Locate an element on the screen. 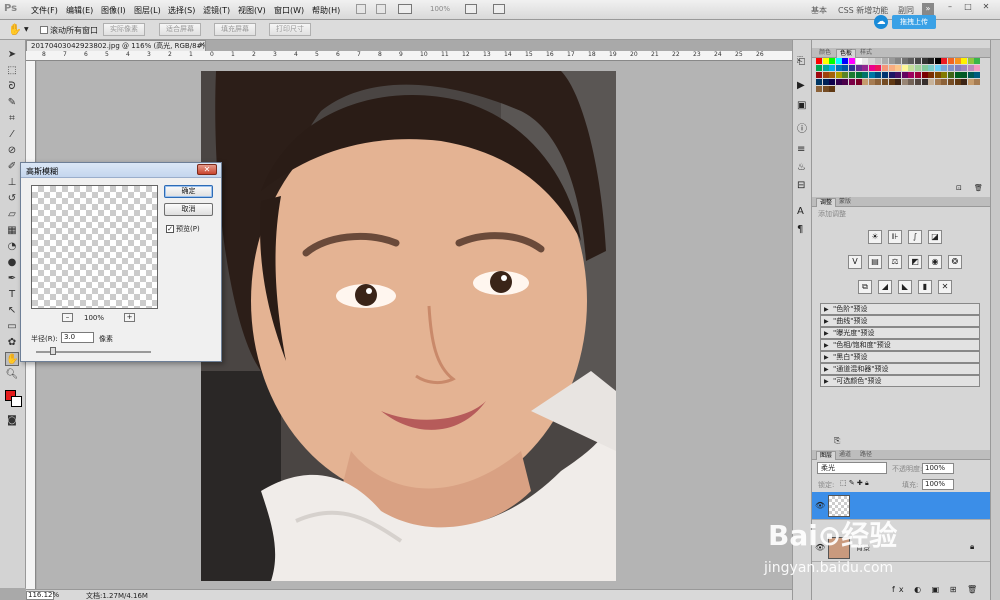  posterize-icon: ◢ is located at coordinates (885, 287).